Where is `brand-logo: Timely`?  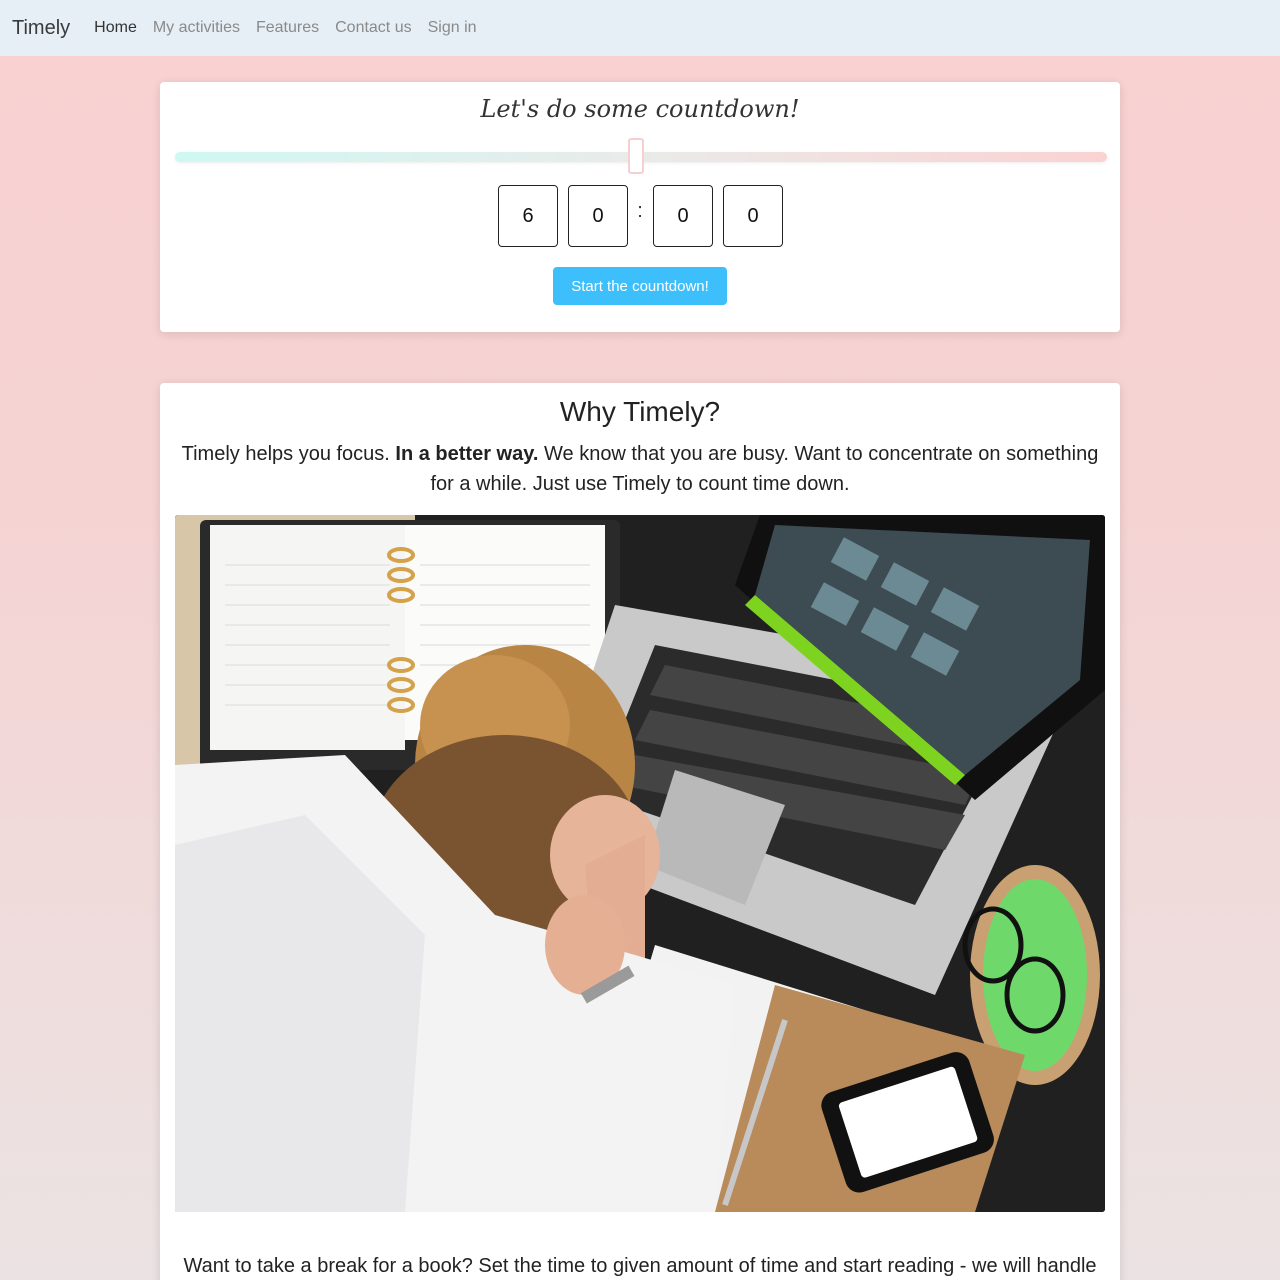
brand-logo: Timely is located at coordinates (41, 28).